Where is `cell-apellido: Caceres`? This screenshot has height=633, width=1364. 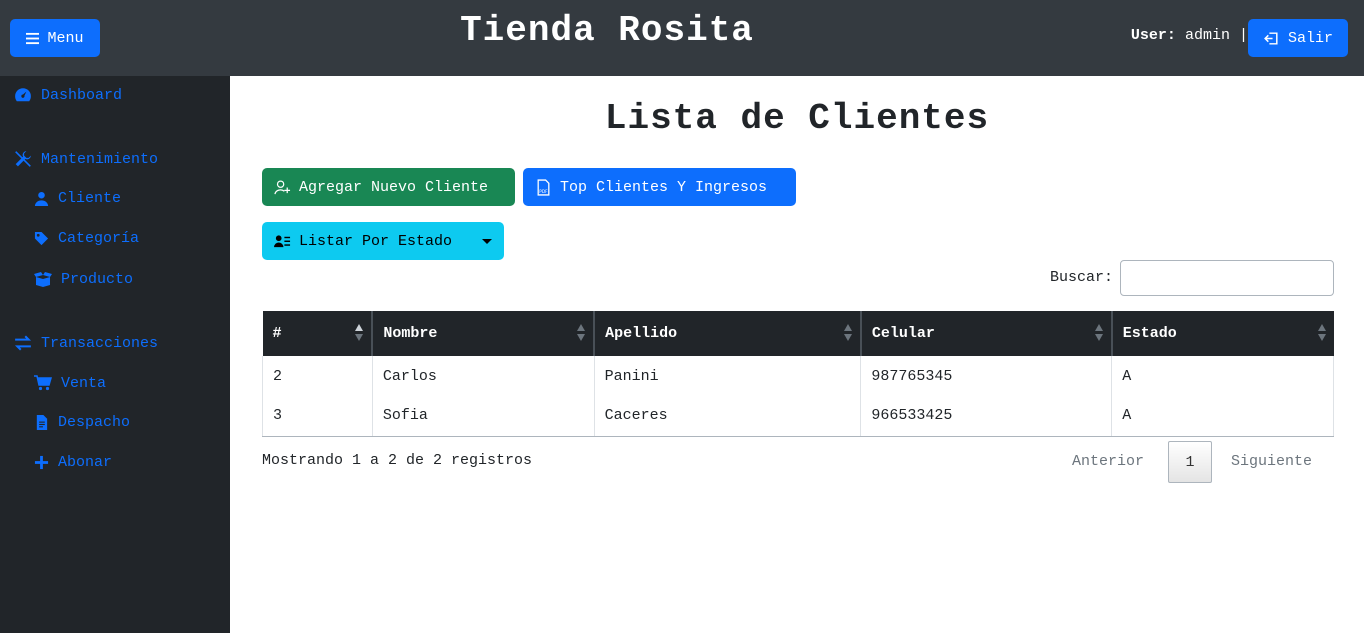 cell-apellido: Caceres is located at coordinates (727, 416).